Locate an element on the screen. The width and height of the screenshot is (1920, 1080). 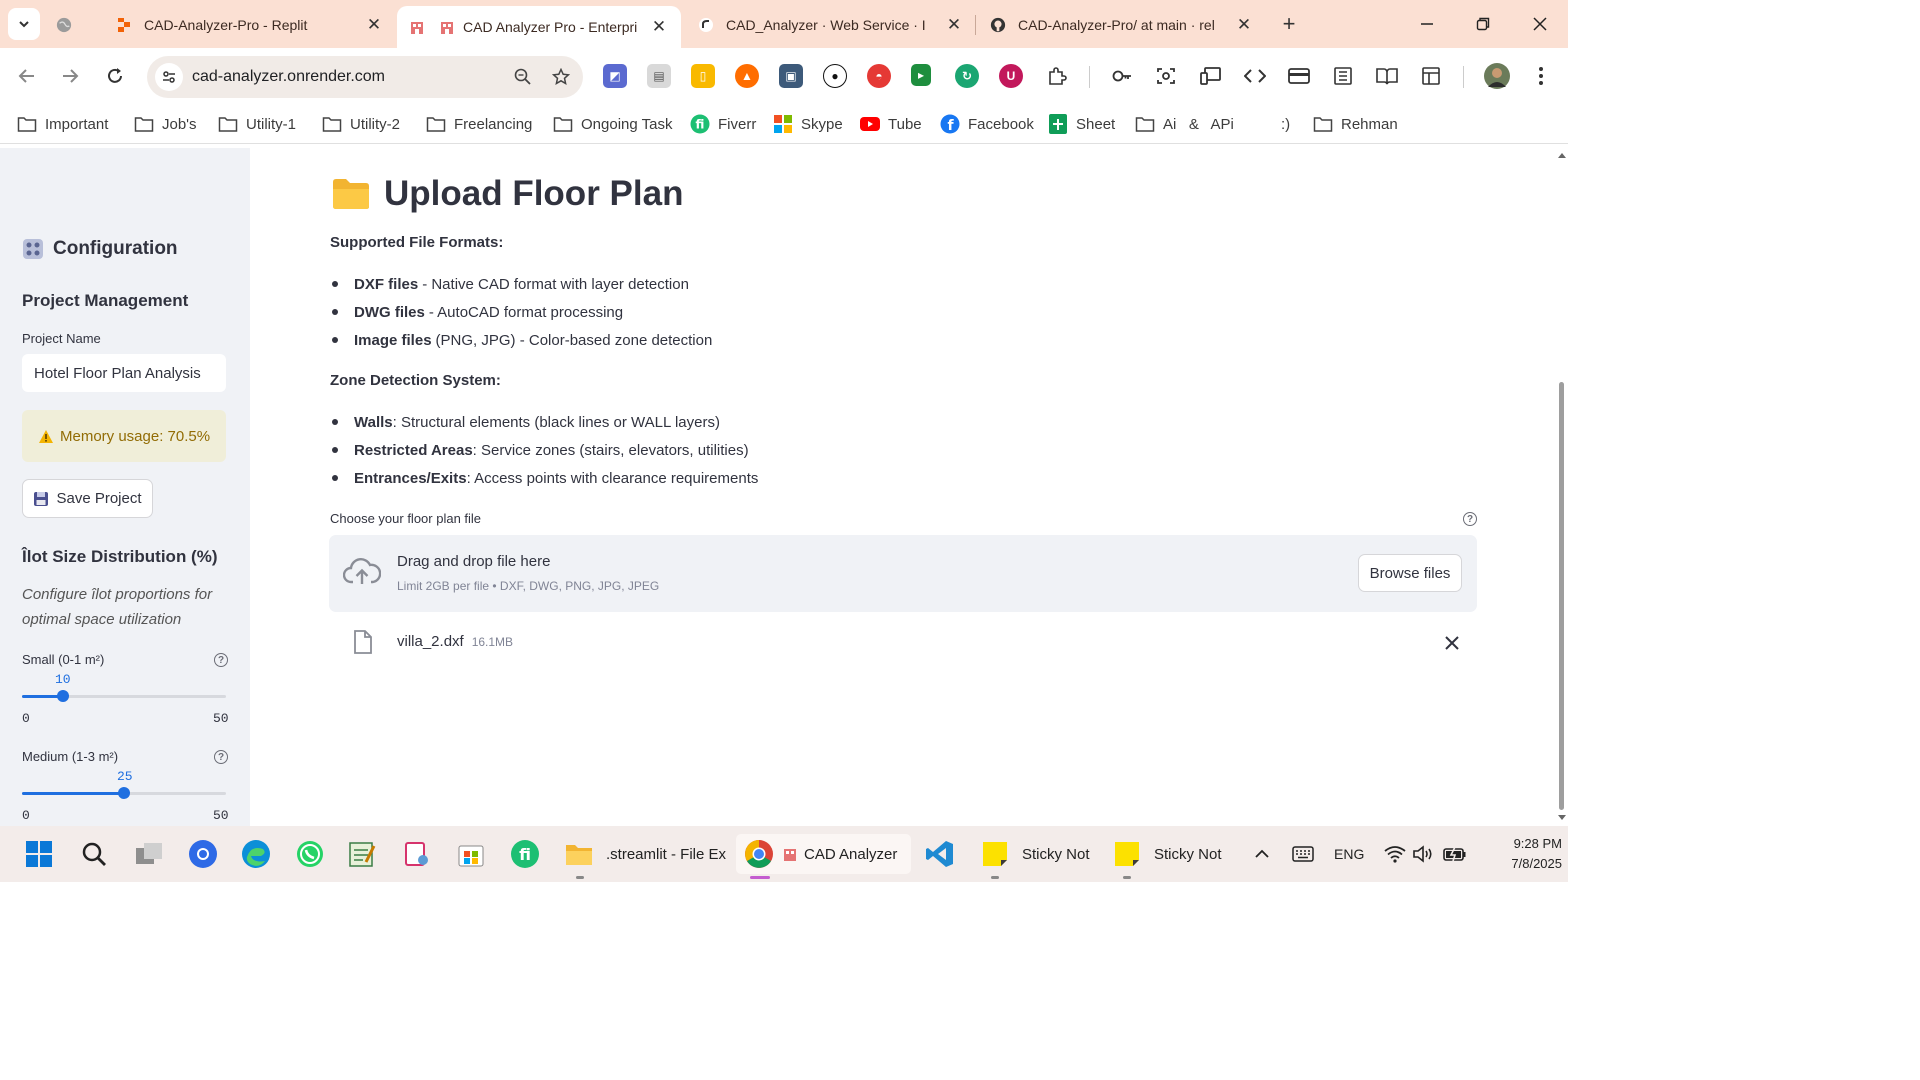
panda-extension-icon: ● is located at coordinates (835, 76).